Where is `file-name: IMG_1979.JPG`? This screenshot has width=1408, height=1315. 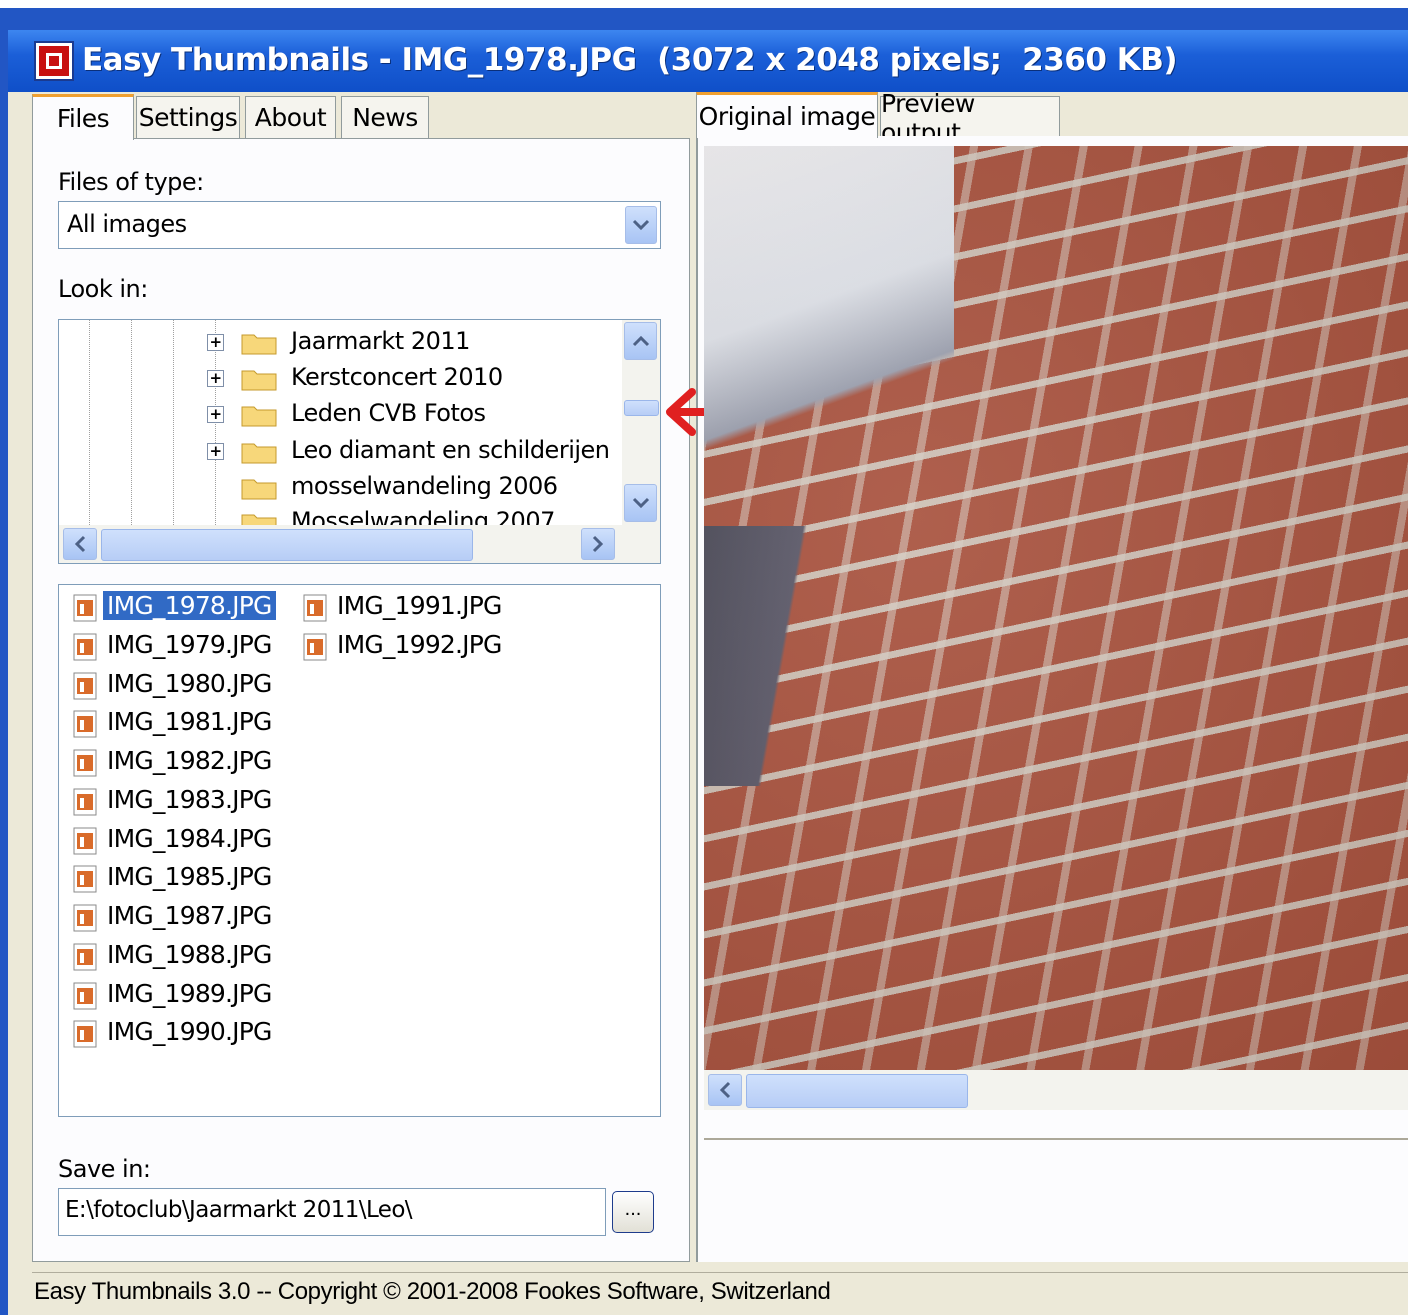 file-name: IMG_1979.JPG is located at coordinates (189, 644).